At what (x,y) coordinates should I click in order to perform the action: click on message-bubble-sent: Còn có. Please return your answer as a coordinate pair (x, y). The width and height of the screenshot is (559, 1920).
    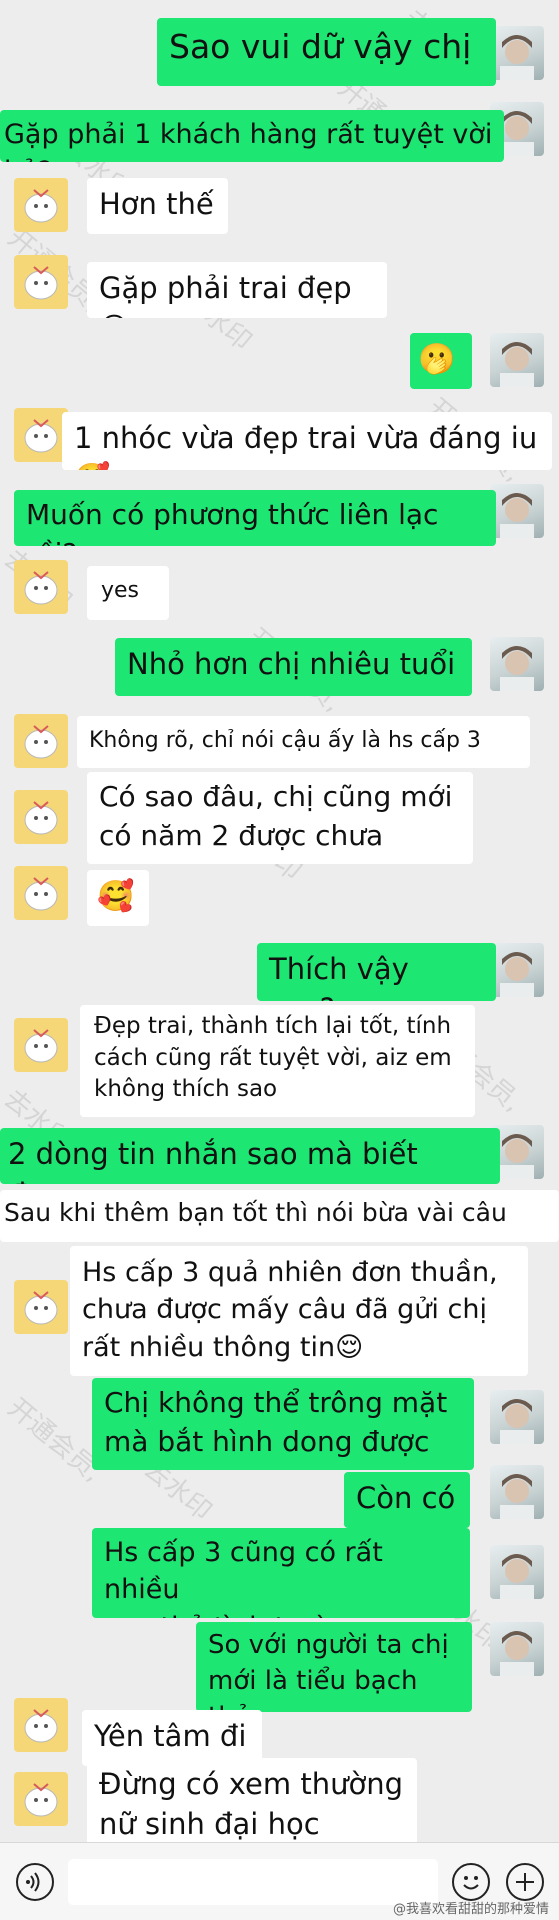
    Looking at the image, I should click on (407, 1500).